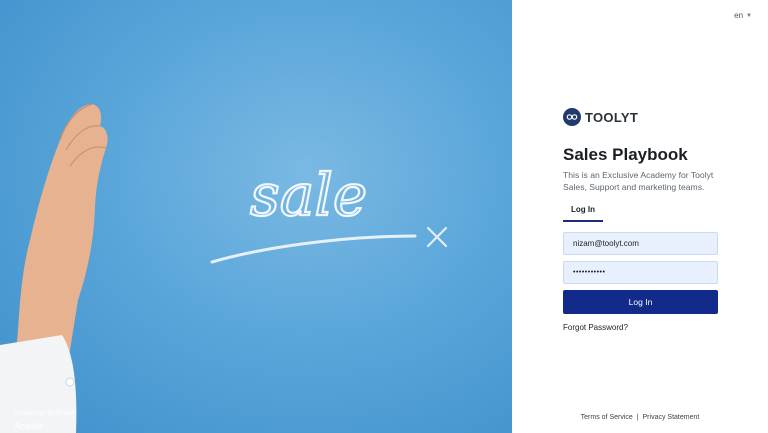 The height and width of the screenshot is (433, 768). Describe the element at coordinates (437, 237) in the screenshot. I see `chalk-x` at that location.